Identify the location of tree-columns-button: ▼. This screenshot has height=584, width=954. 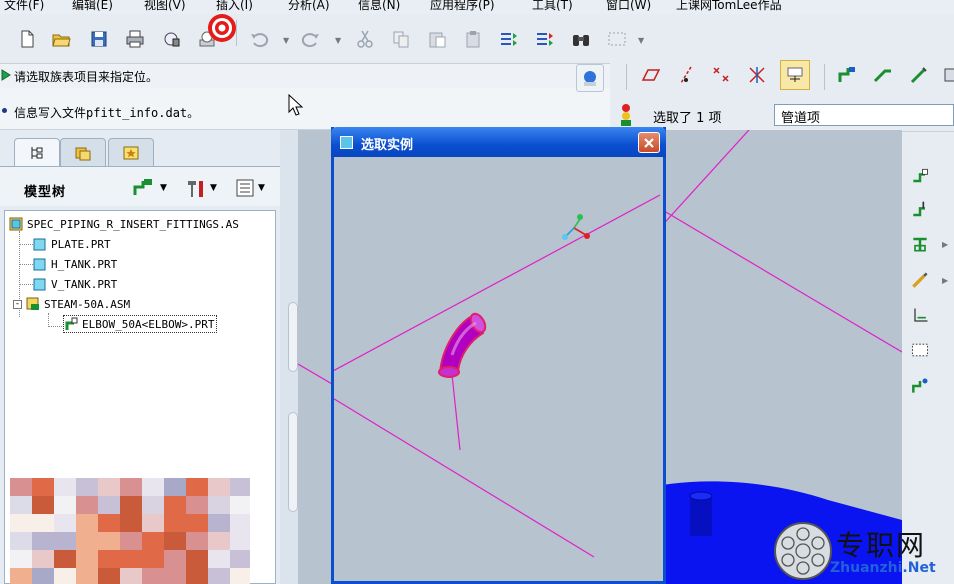
(249, 188).